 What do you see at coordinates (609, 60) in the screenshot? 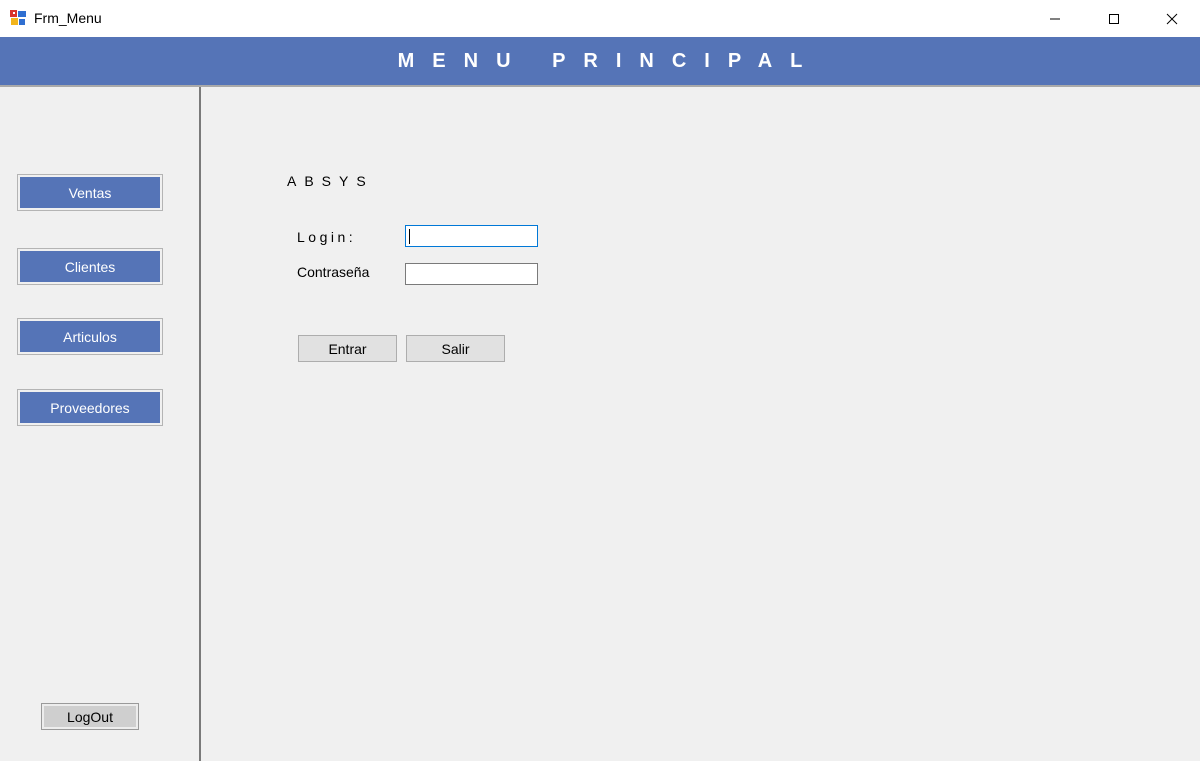
I see `page-title: MENU PRINCIPAL` at bounding box center [609, 60].